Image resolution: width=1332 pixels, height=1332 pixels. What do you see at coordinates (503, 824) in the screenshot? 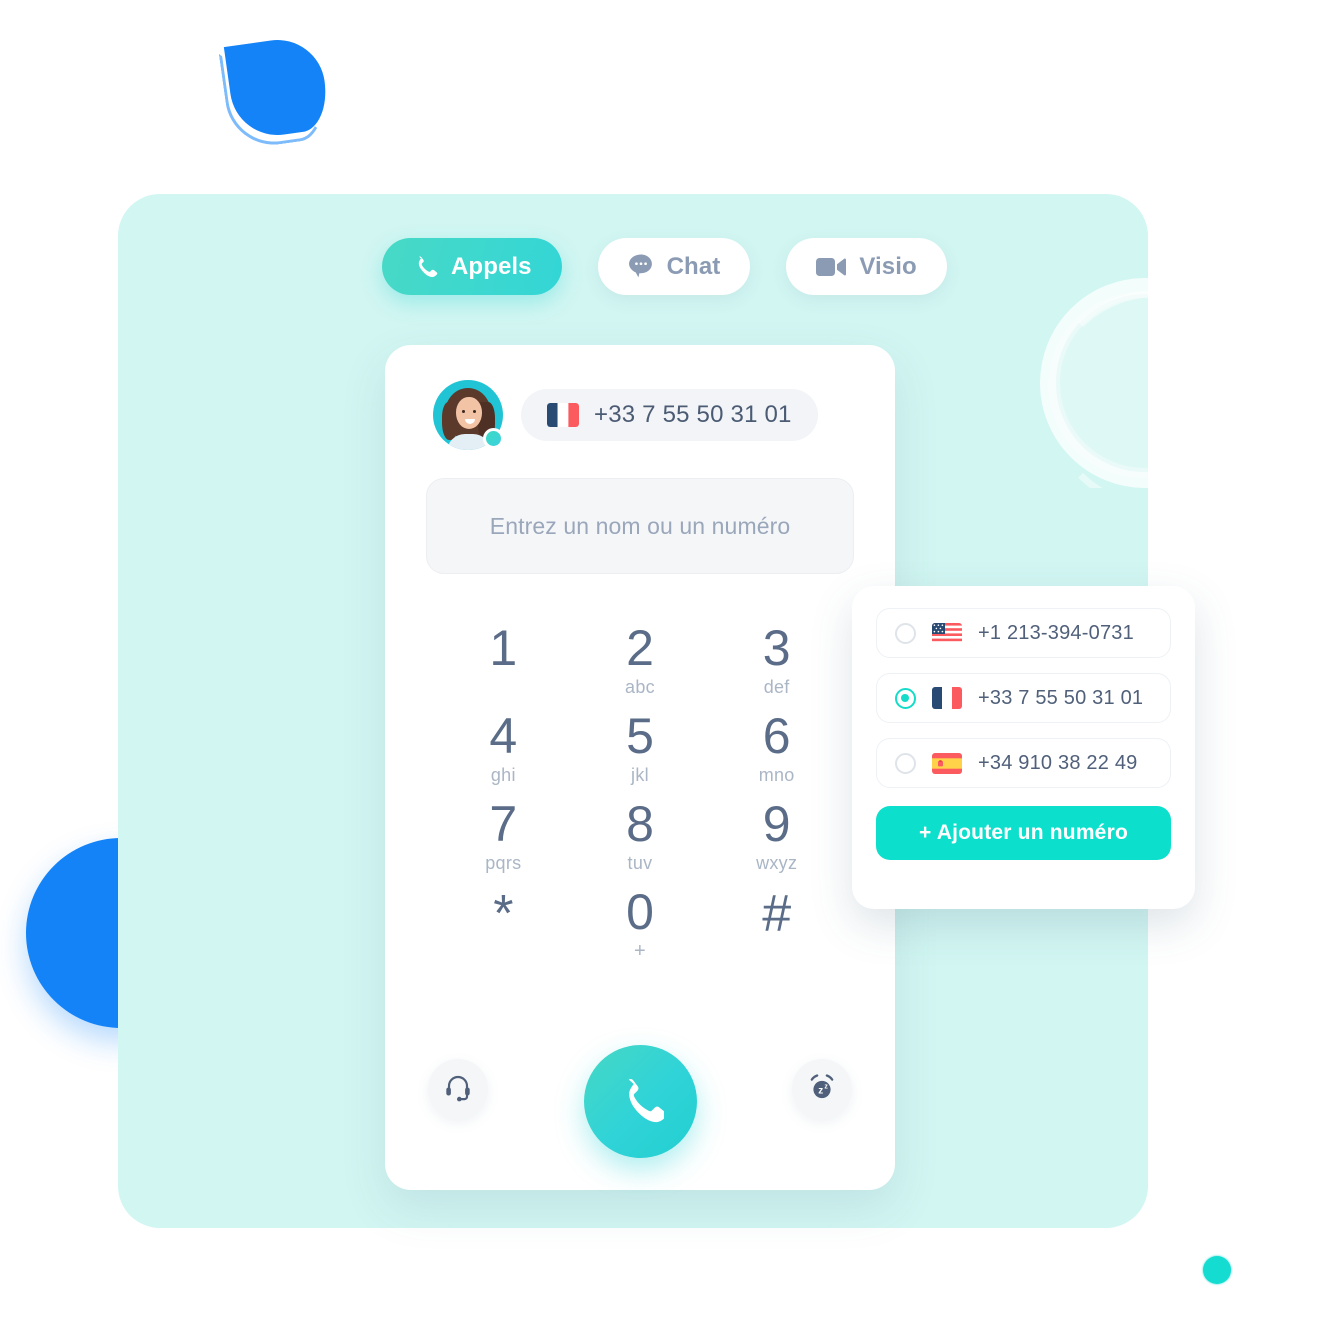
I see `keypad-digit: 7` at bounding box center [503, 824].